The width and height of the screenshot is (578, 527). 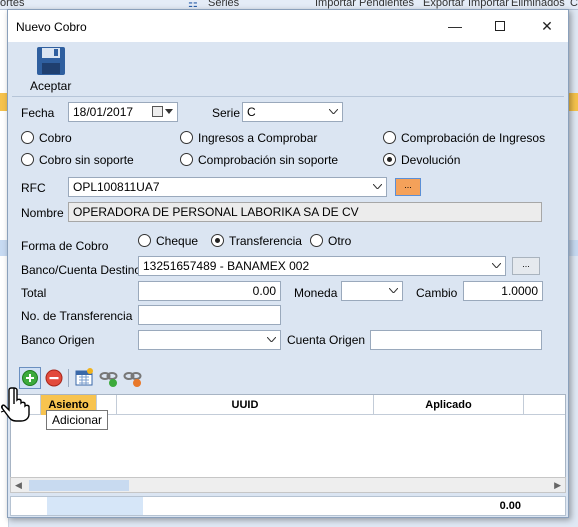 I want to click on grid-footer: 0.00, so click(x=288, y=506).